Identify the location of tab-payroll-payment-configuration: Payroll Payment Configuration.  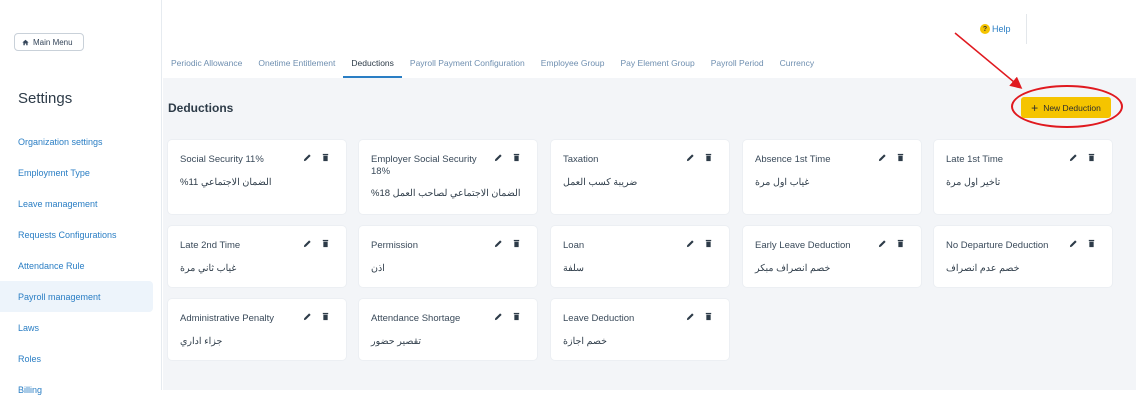
(467, 64).